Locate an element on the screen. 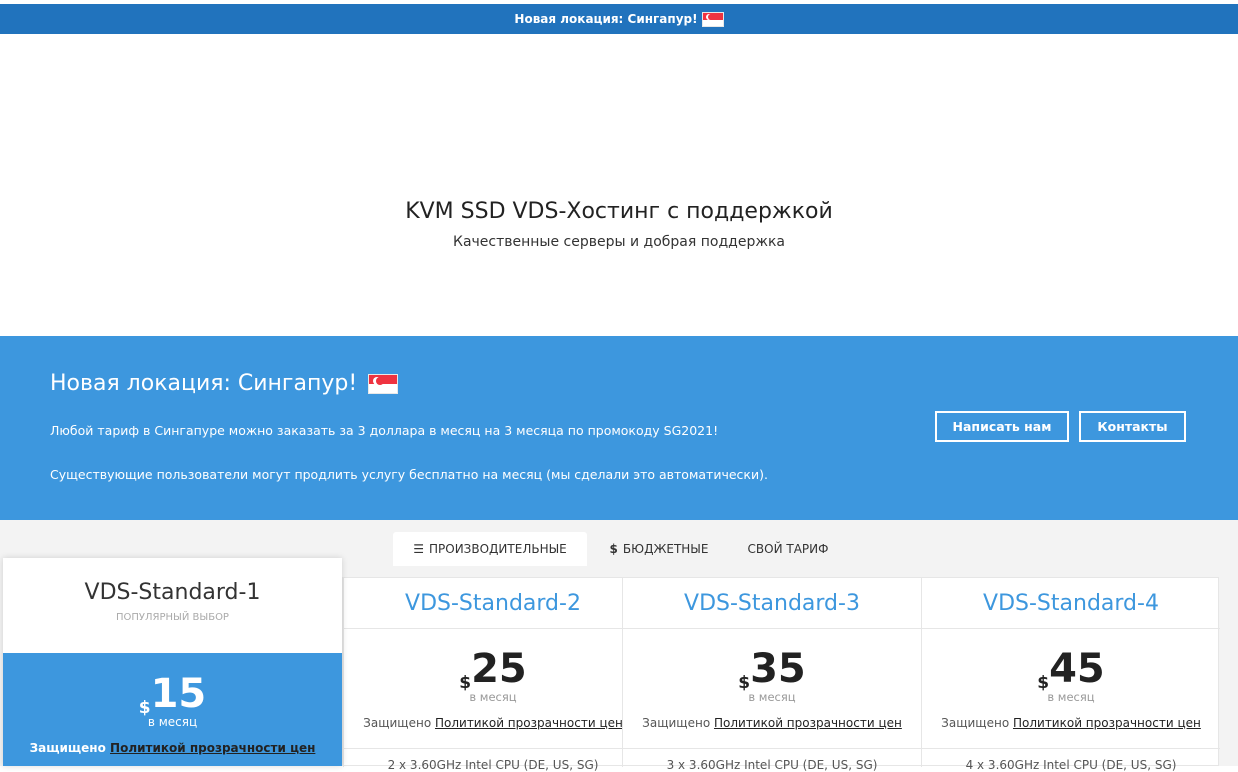 This screenshot has width=1238, height=772. tab-performance: ☰ ПРОИЗВОДИТЕЛЬНЫЕ is located at coordinates (490, 549).